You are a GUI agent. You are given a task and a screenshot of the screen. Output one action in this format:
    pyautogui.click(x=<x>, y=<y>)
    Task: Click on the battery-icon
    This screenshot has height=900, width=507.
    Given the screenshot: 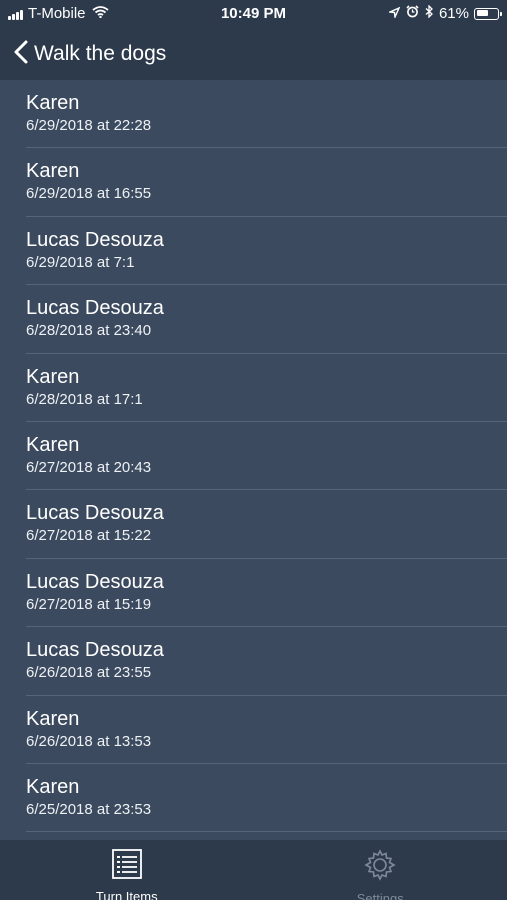 What is the action you would take?
    pyautogui.click(x=488, y=13)
    